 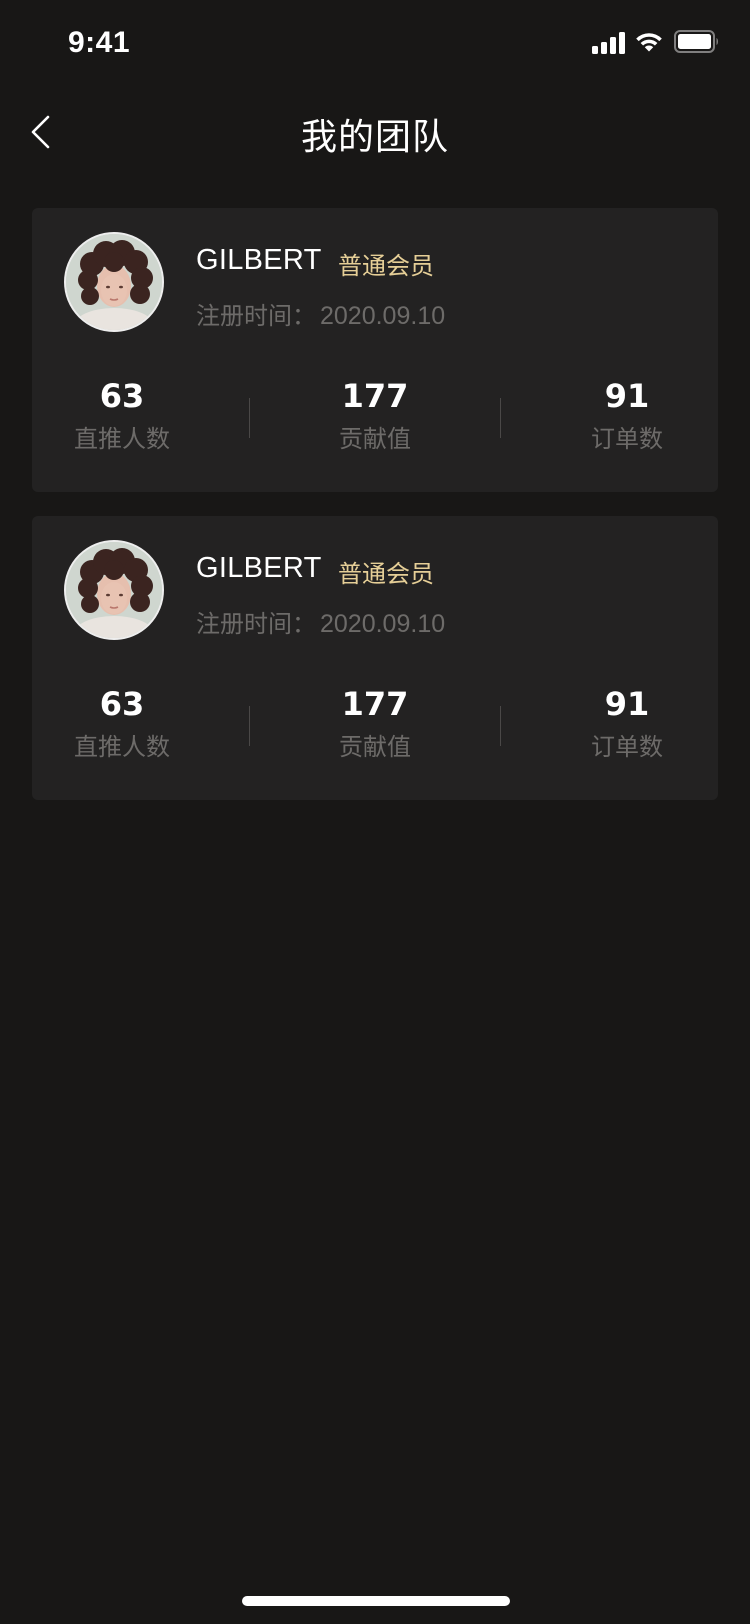 What do you see at coordinates (375, 44) in the screenshot?
I see `status-bar: 9:41` at bounding box center [375, 44].